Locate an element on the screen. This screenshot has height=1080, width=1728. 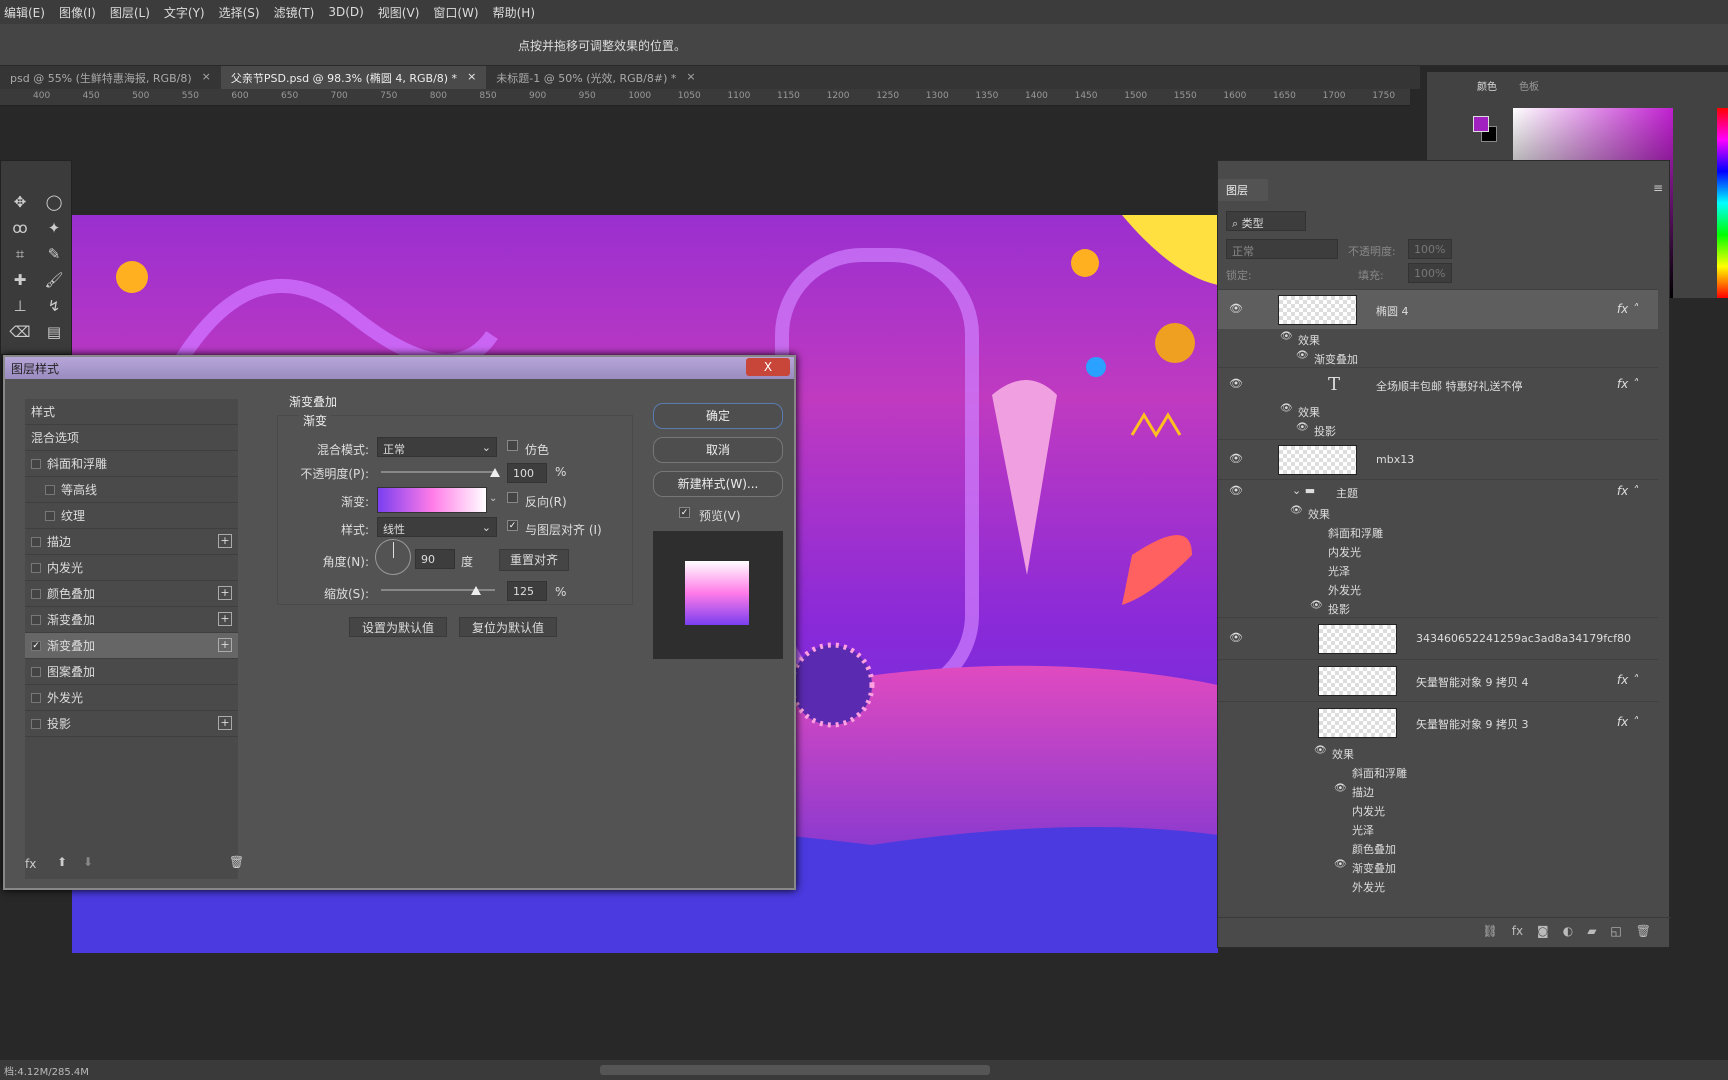
blend-mode-select: 正常 is located at coordinates (1282, 249).